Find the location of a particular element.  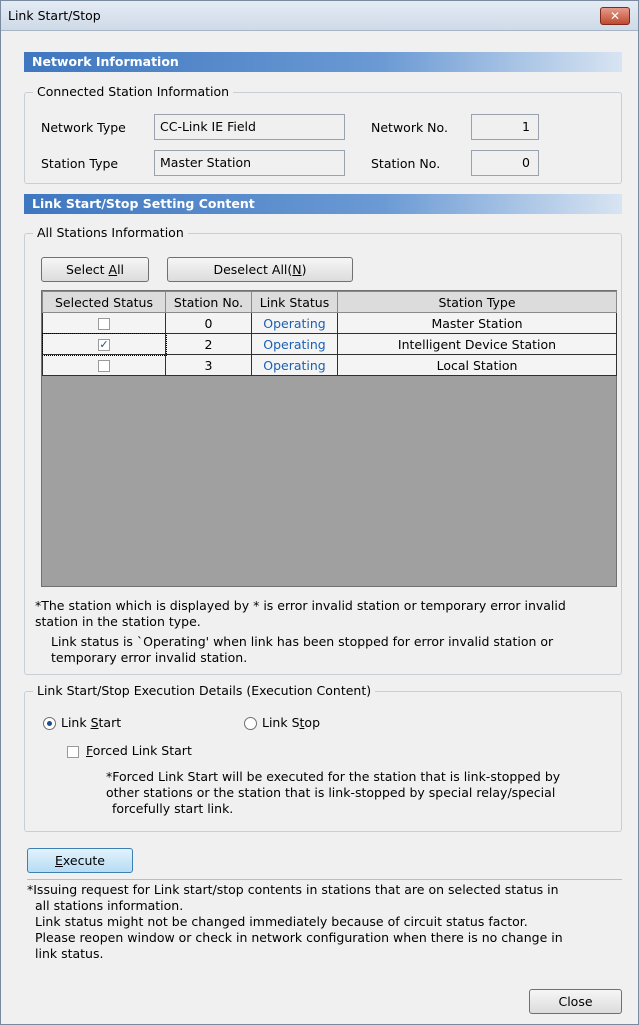

table-row: 0 Operating Master Station is located at coordinates (329, 323).